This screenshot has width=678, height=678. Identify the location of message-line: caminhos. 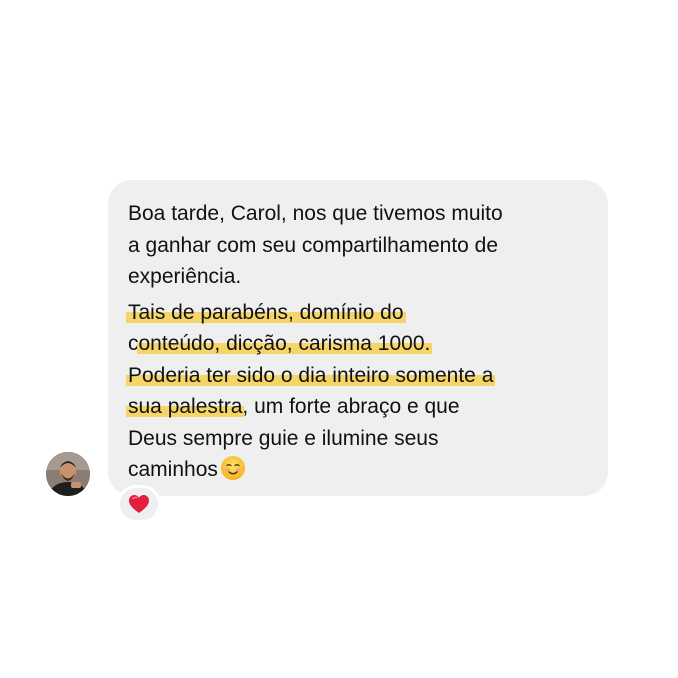
(363, 470).